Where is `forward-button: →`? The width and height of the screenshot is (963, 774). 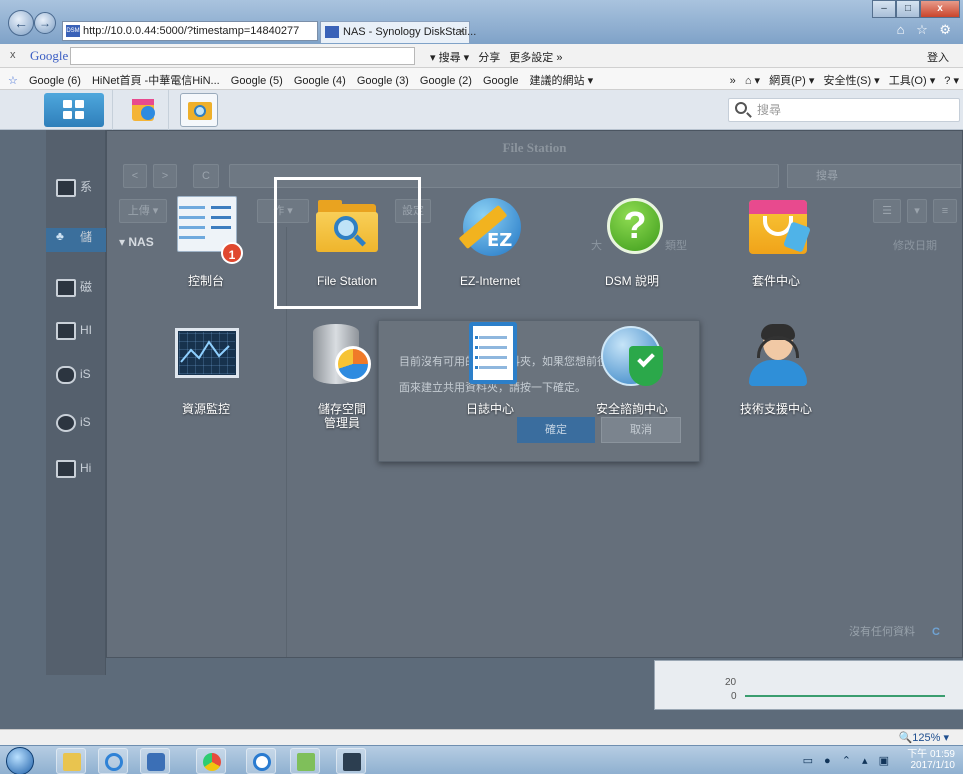 forward-button: → is located at coordinates (45, 23).